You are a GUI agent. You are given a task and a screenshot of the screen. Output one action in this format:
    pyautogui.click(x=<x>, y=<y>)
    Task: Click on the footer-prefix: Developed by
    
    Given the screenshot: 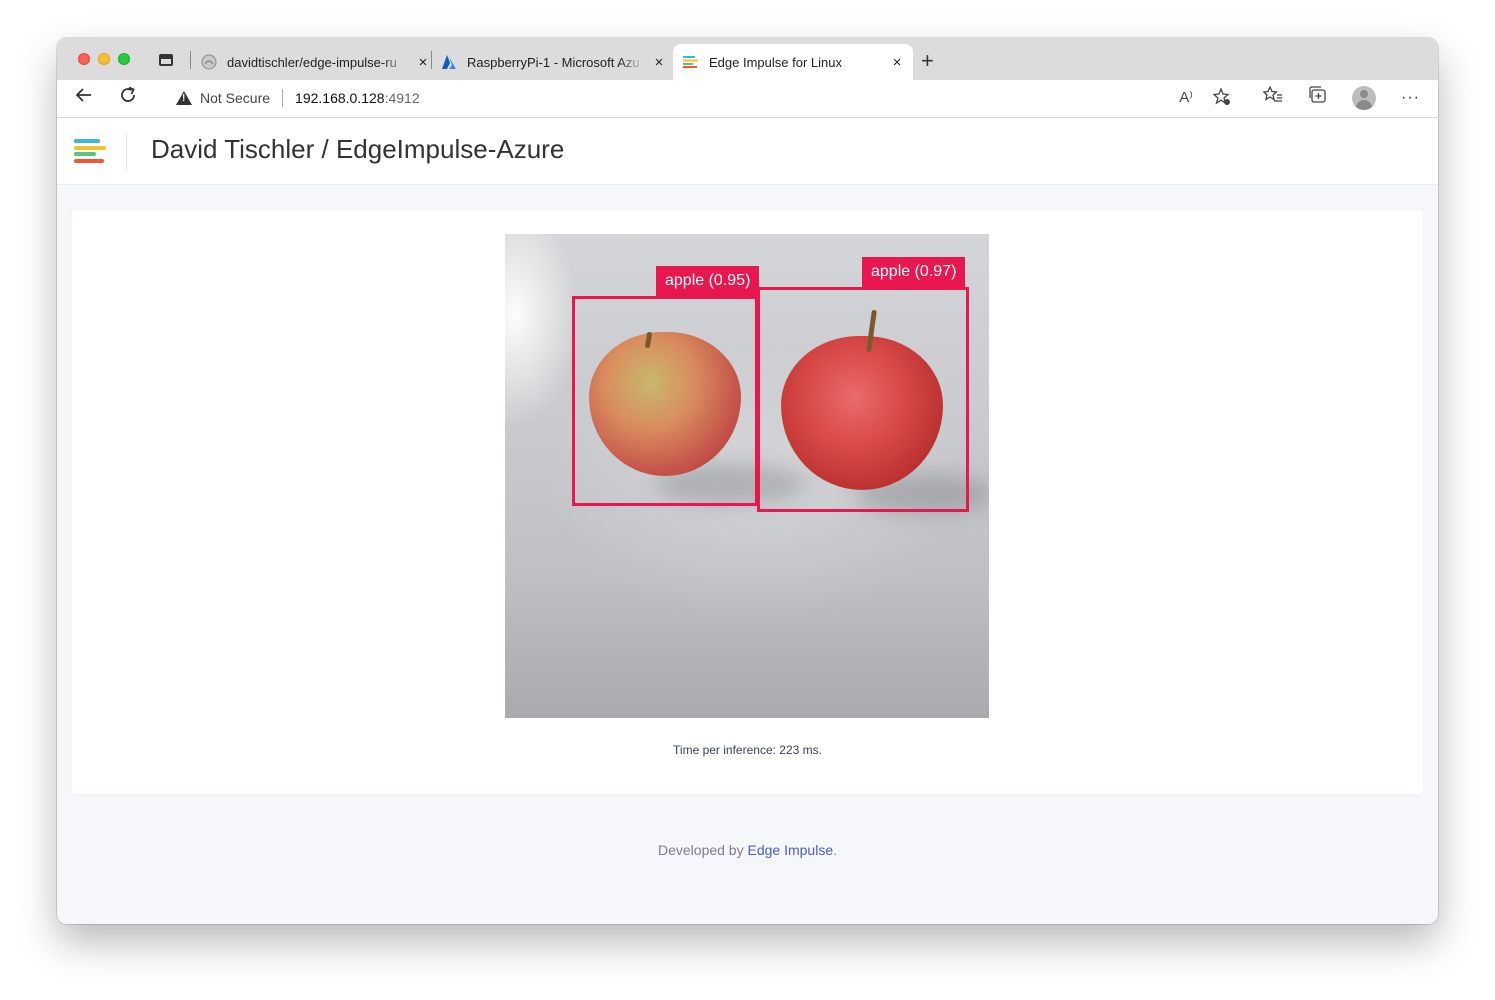 What is the action you would take?
    pyautogui.click(x=702, y=850)
    